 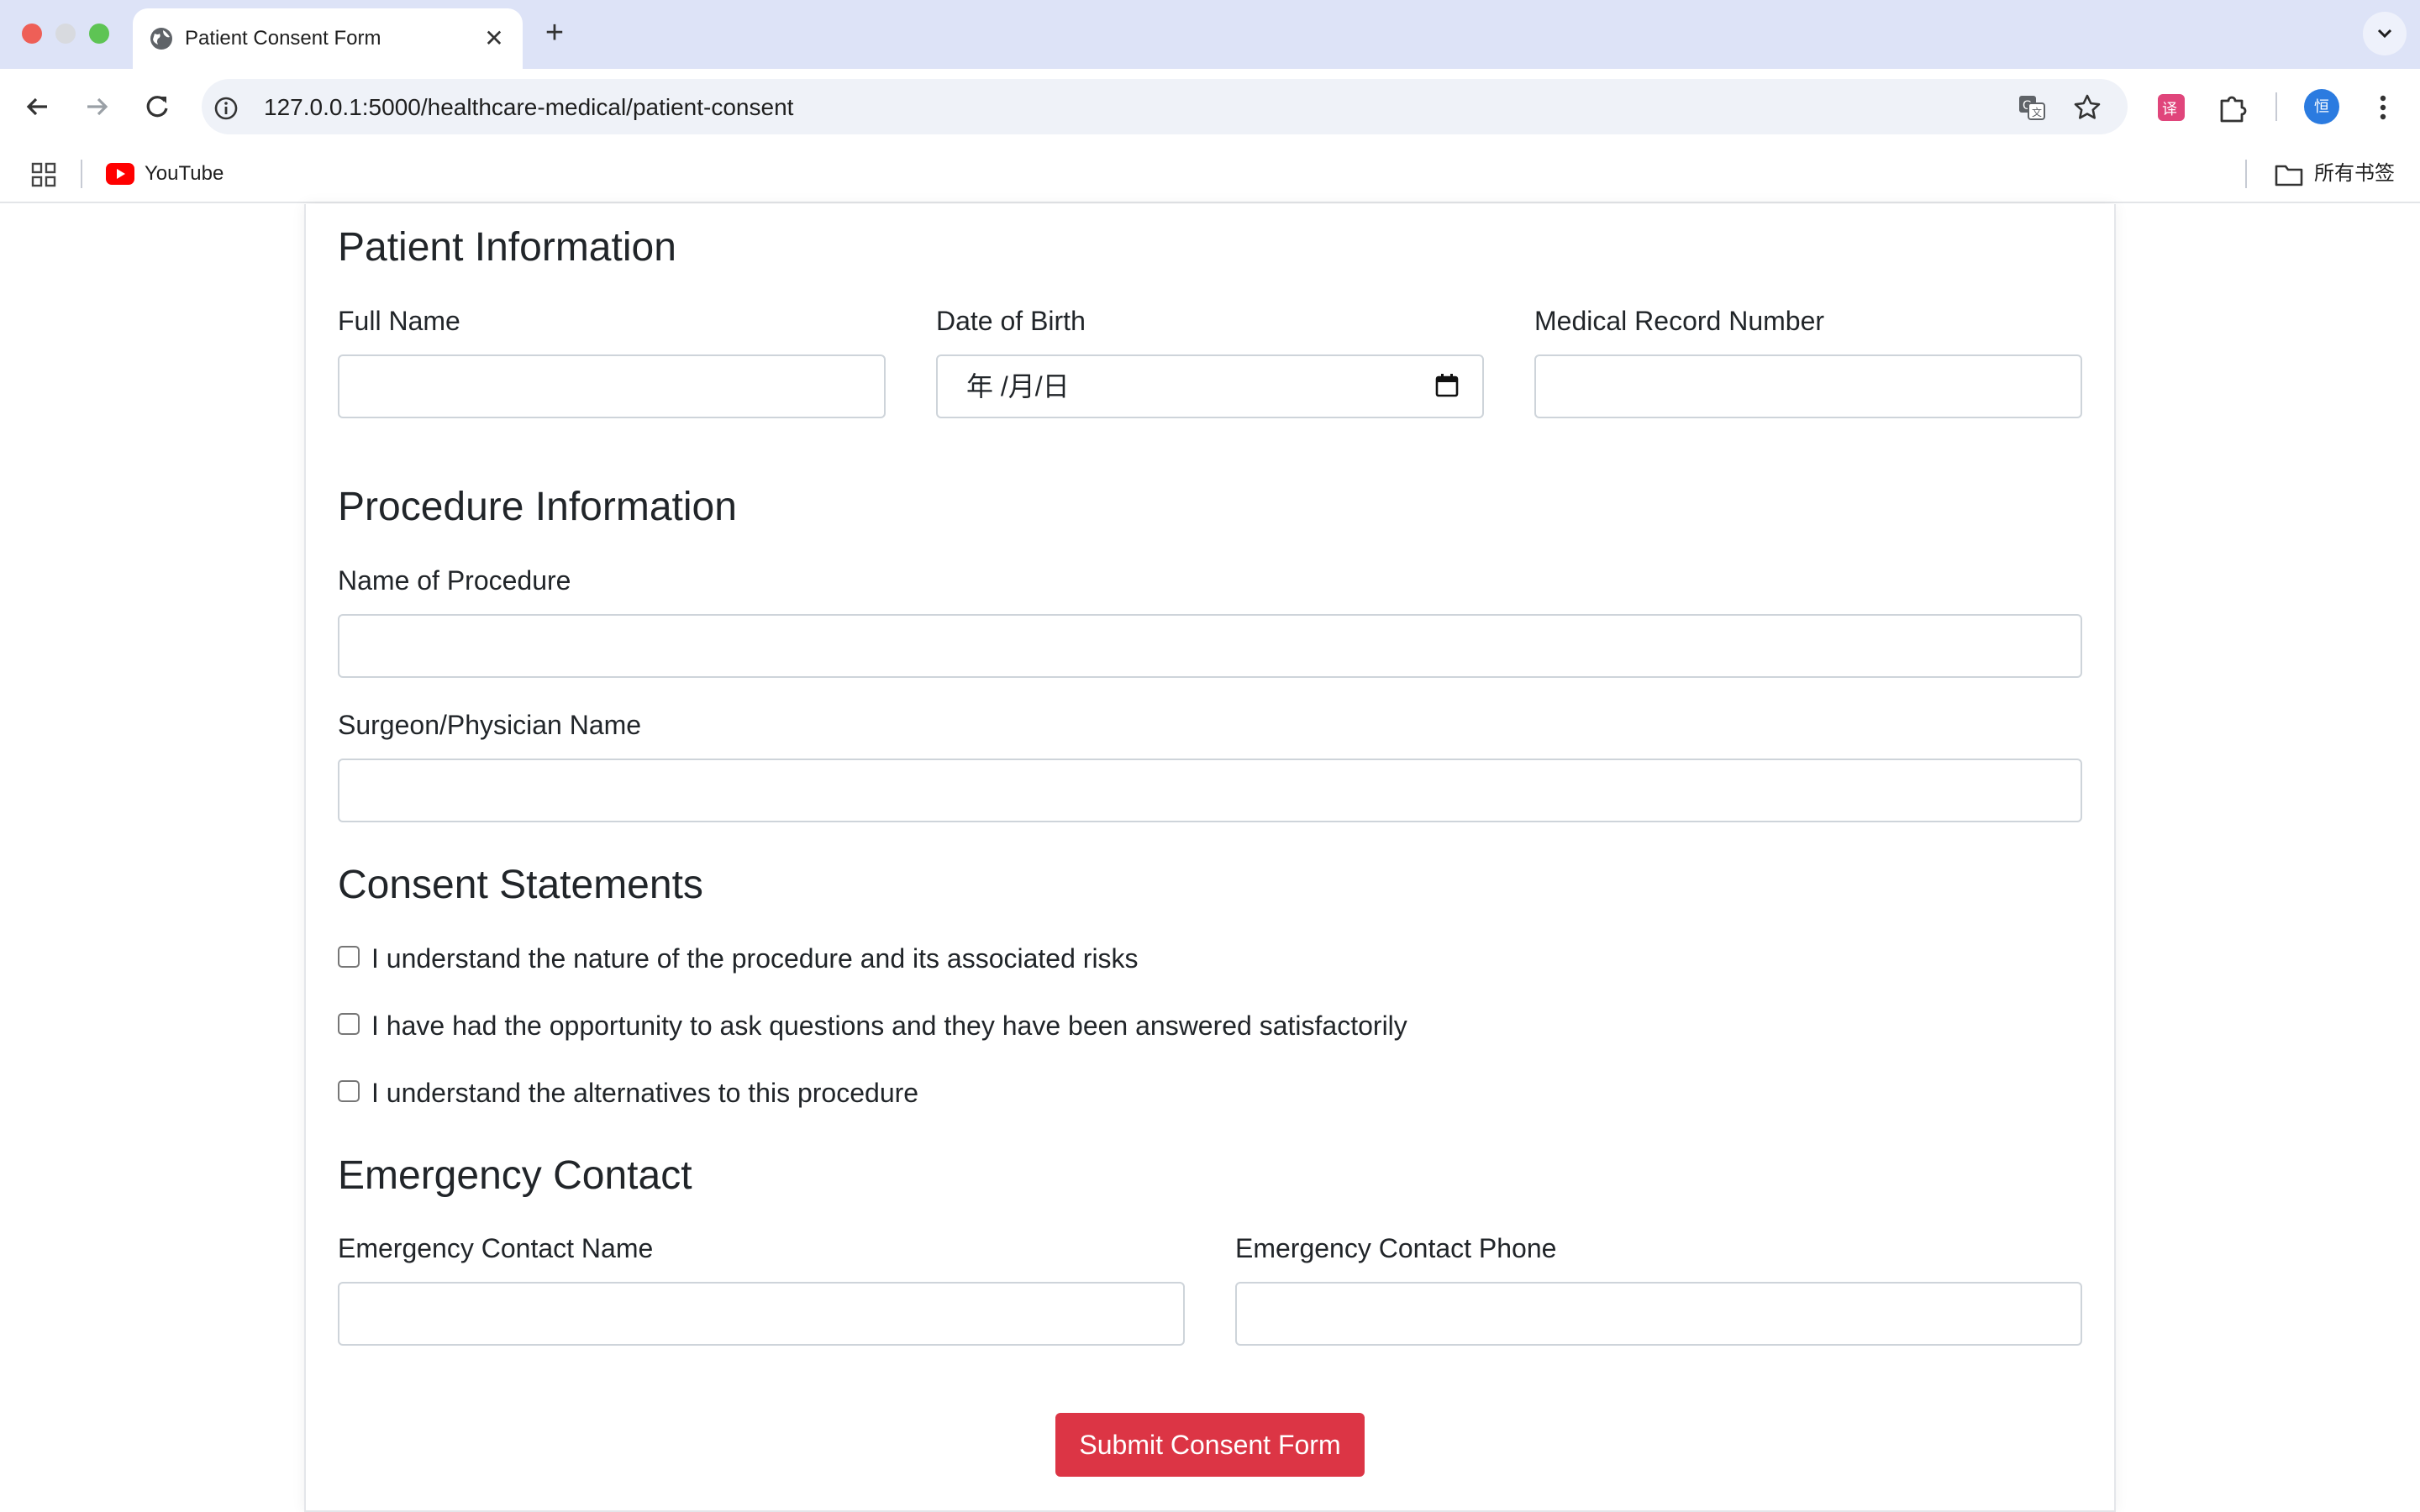 I want to click on bookmarks-bar, so click(x=1210, y=173).